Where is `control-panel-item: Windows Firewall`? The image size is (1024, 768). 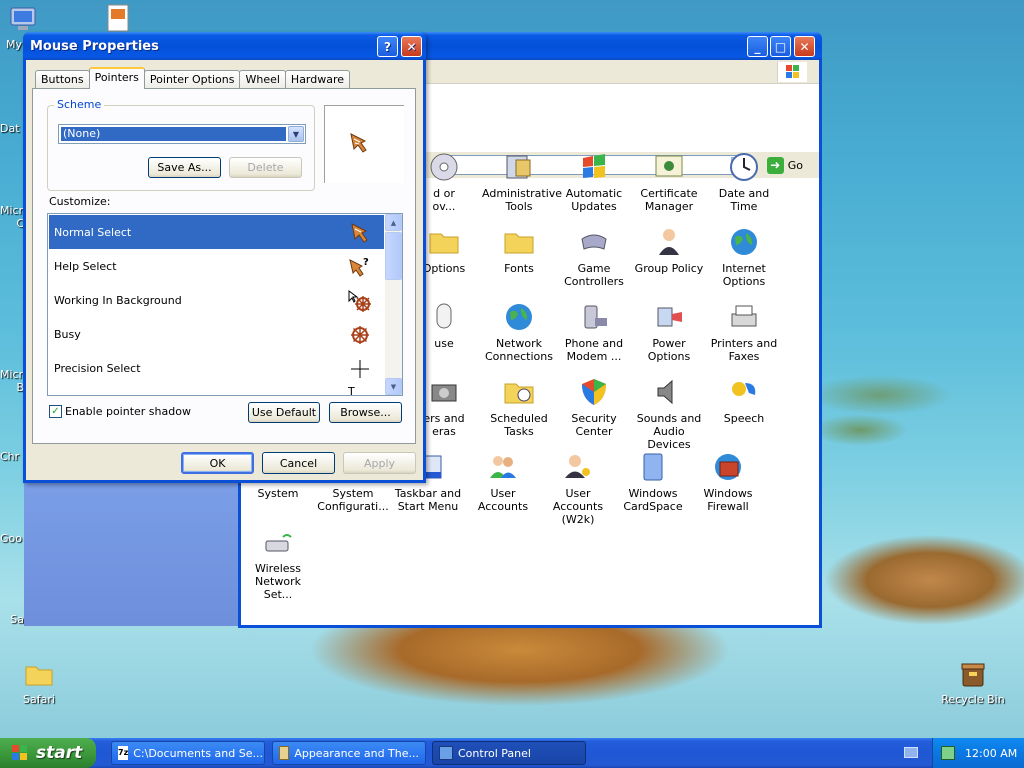 control-panel-item: Windows Firewall is located at coordinates (728, 481).